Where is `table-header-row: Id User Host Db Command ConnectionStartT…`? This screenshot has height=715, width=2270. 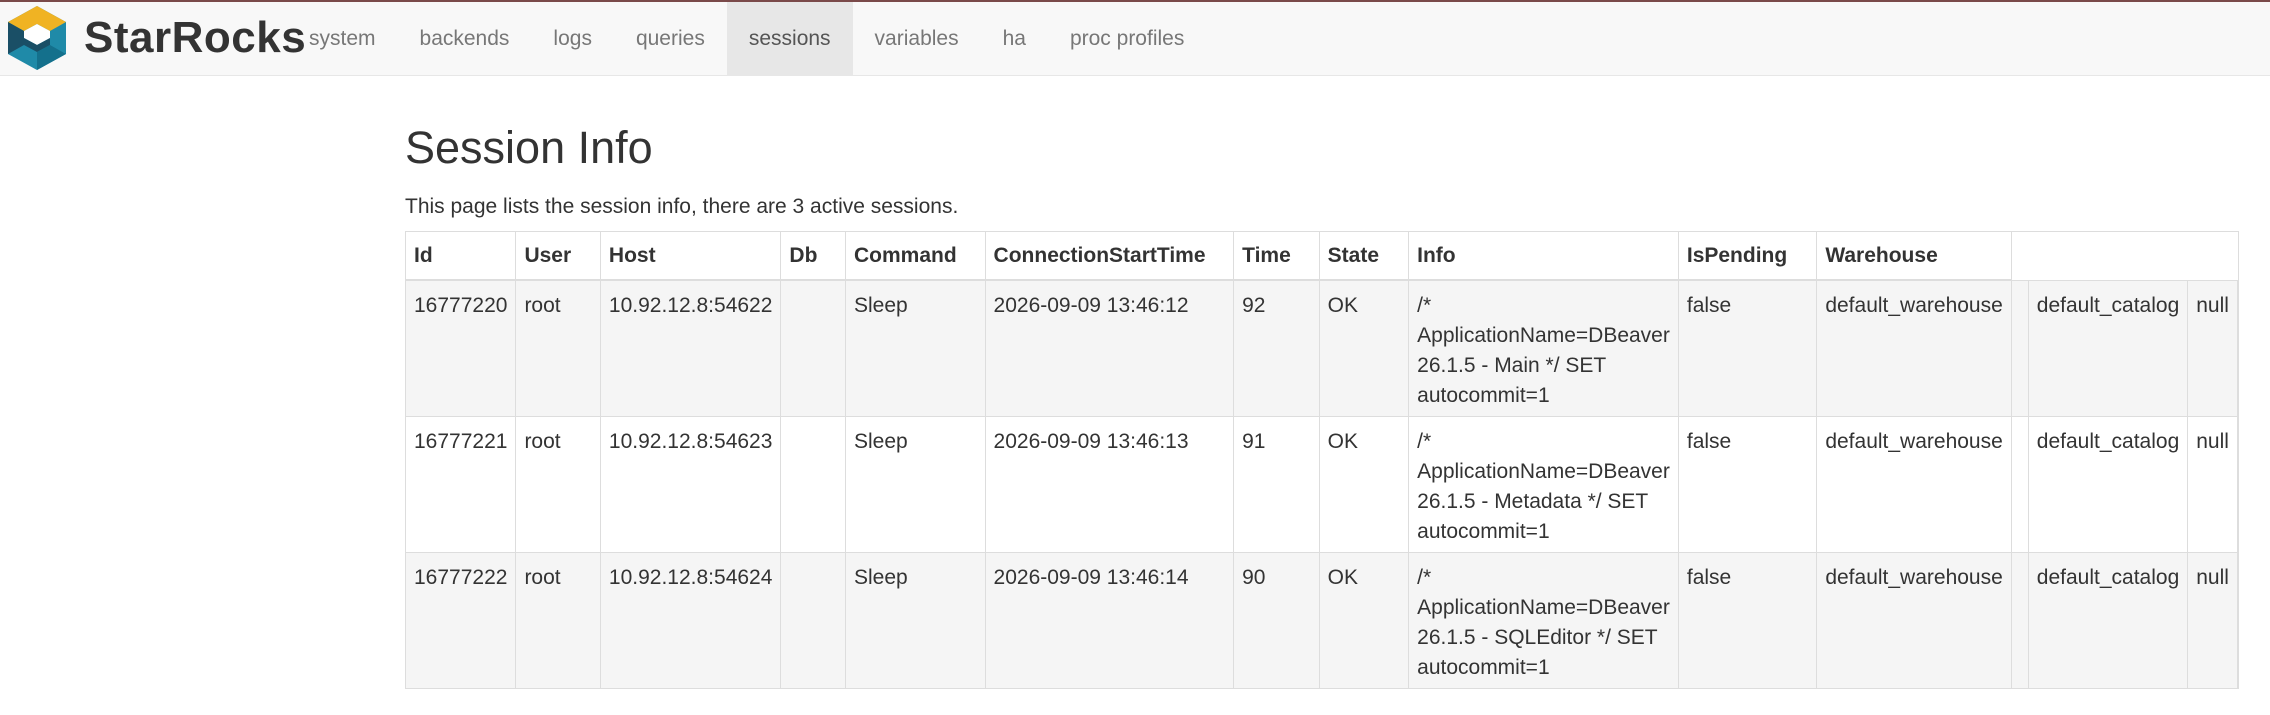
table-header-row: Id User Host Db Command ConnectionStartT… is located at coordinates (1322, 256).